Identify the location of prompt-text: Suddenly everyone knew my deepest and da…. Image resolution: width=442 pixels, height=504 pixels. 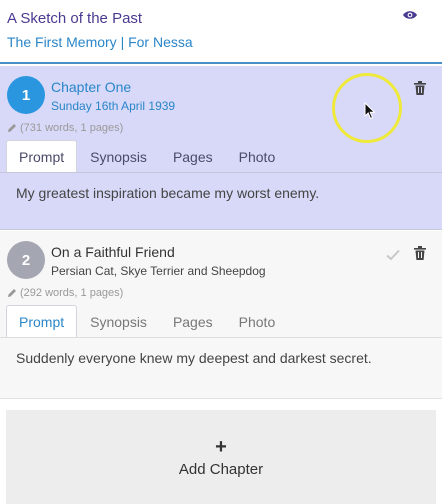
(194, 358).